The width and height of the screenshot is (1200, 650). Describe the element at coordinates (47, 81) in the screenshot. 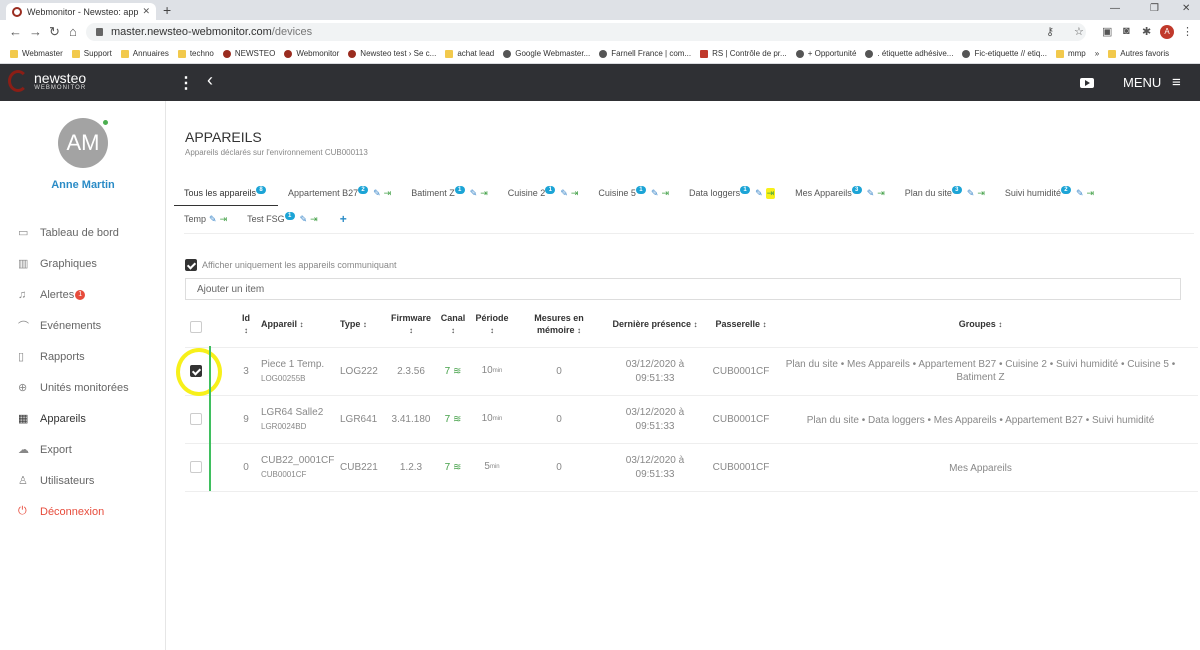

I see `newsteo-logo: newsteo WEBMONITOR` at that location.